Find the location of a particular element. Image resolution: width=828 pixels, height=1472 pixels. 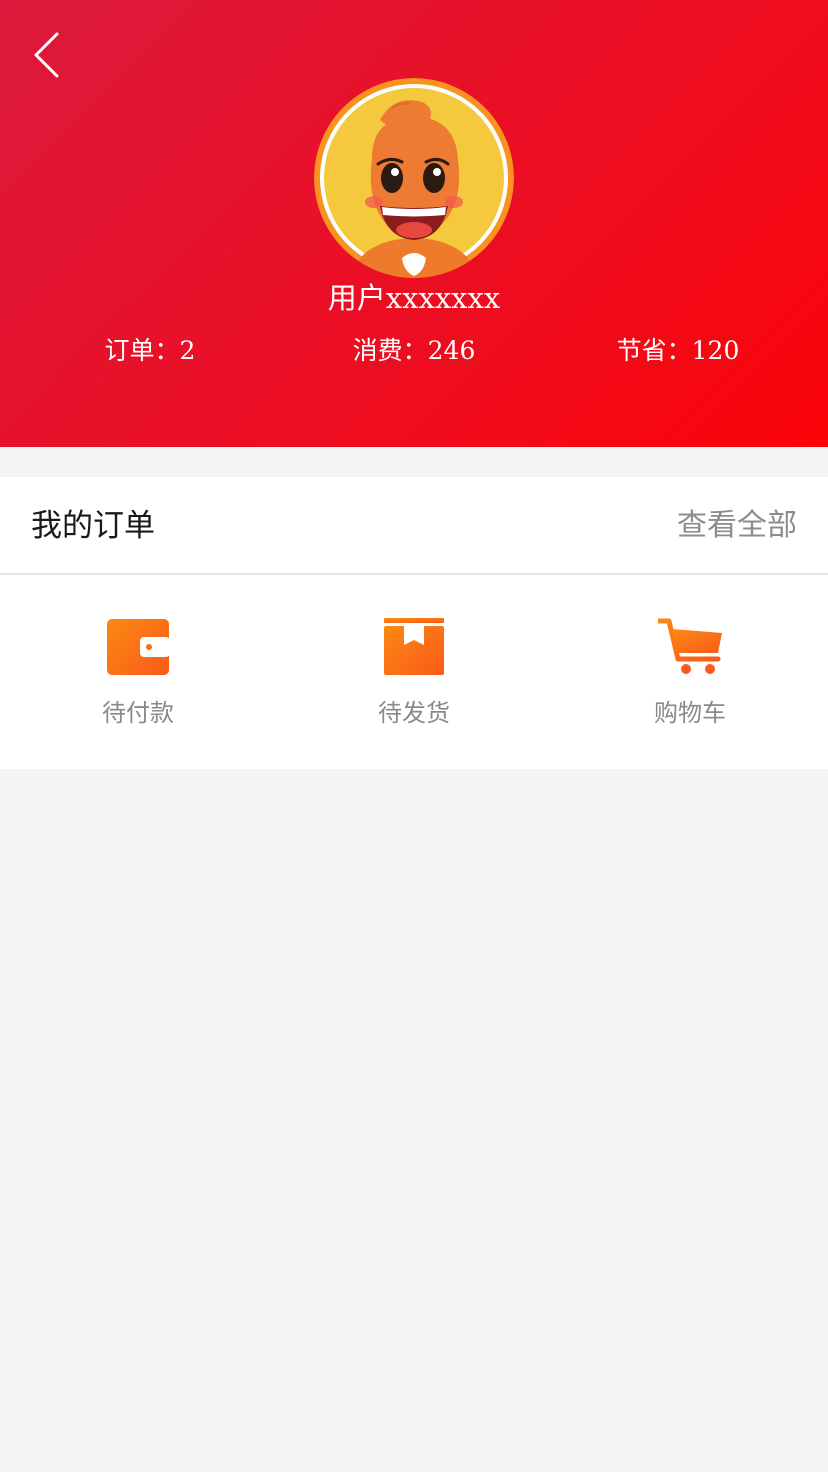

mascot-avatar-icon is located at coordinates (414, 178).